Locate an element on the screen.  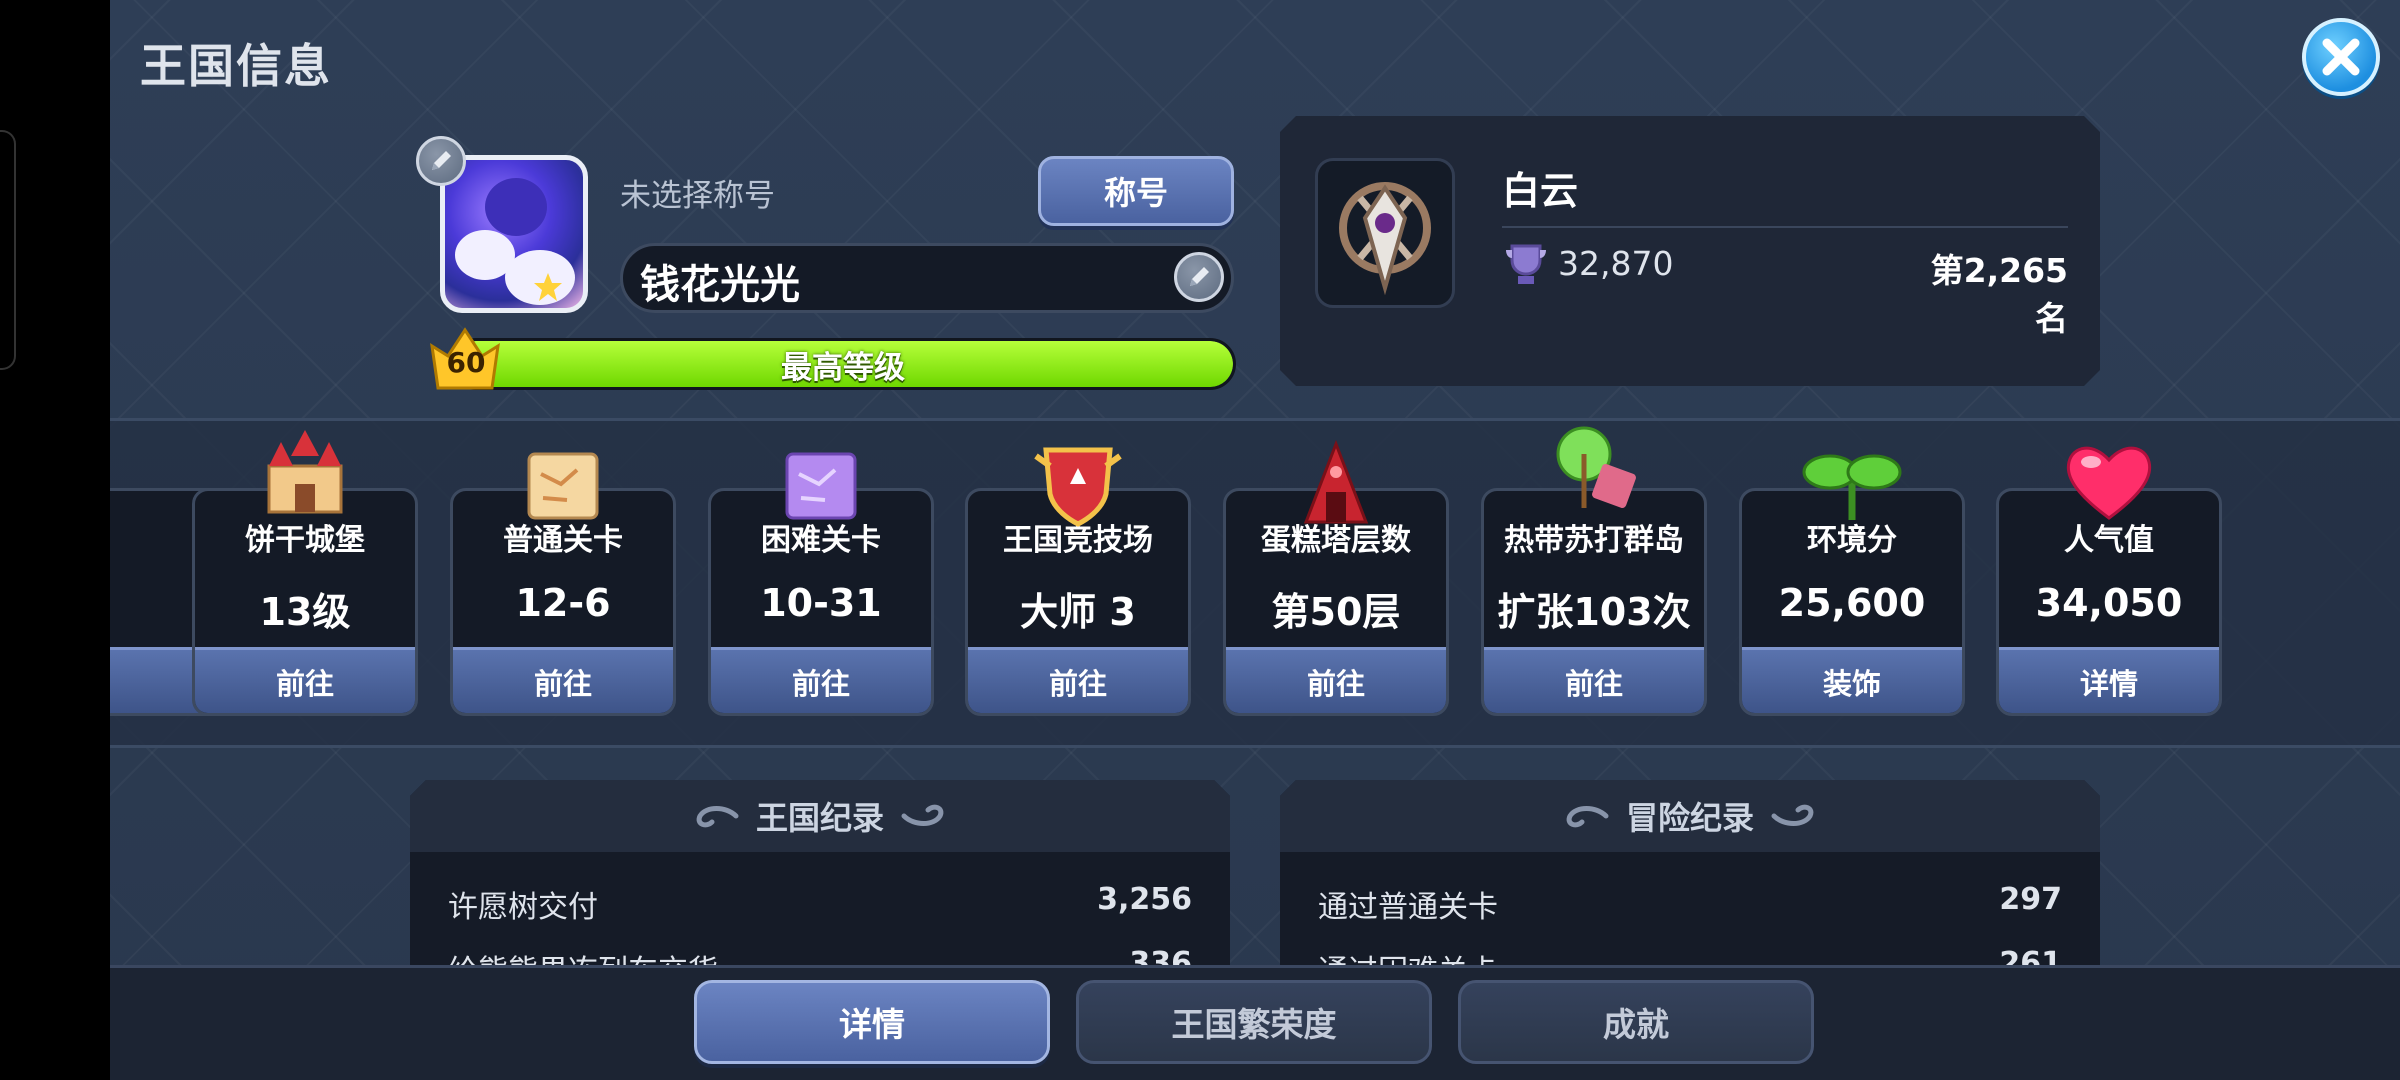
star-icon is located at coordinates (548, 287).